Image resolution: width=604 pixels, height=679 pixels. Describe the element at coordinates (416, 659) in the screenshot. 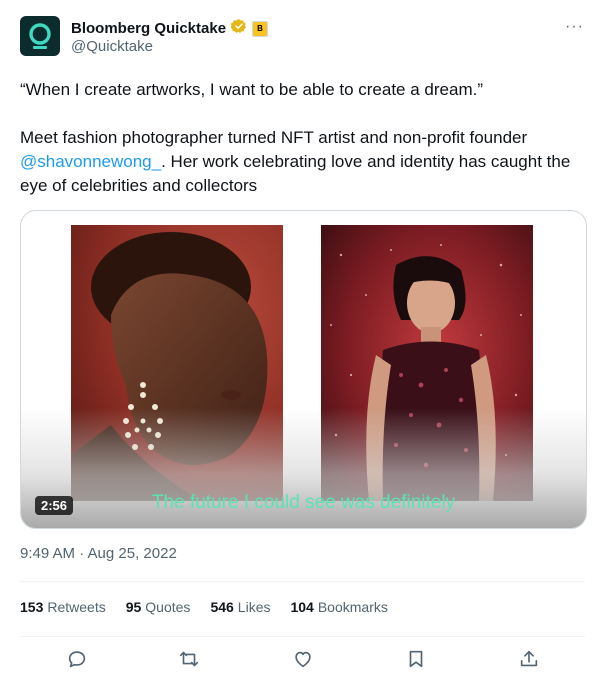

I see `bookmark-icon` at that location.